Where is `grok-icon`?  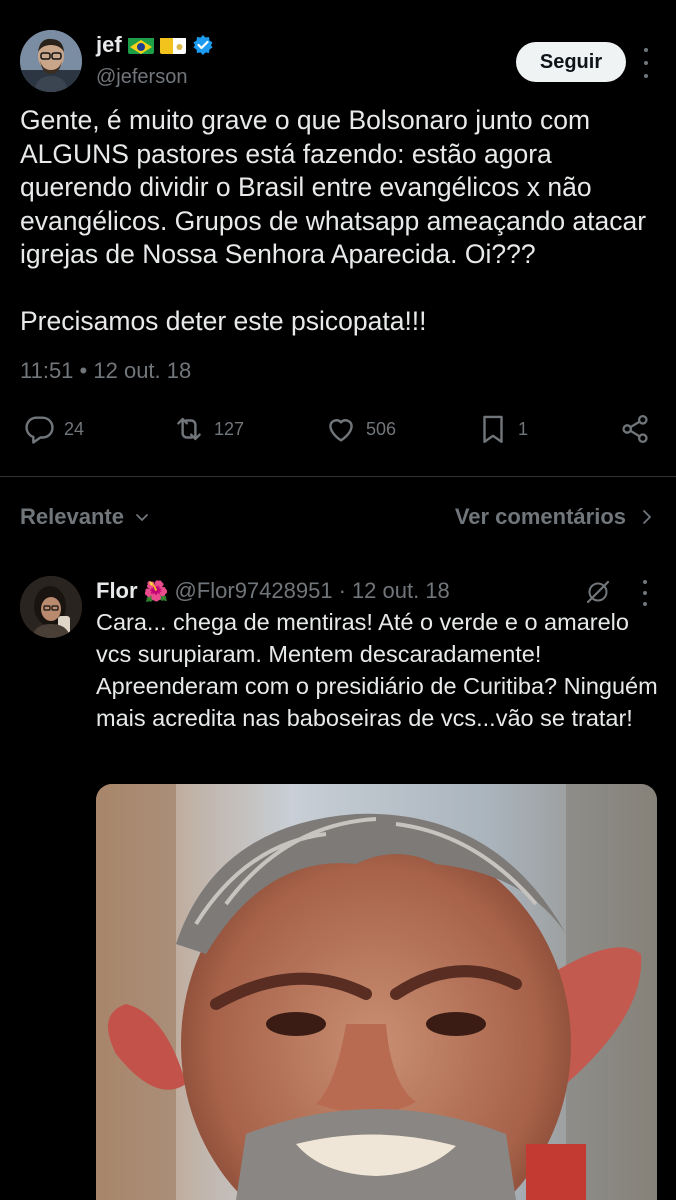
grok-icon is located at coordinates (598, 592).